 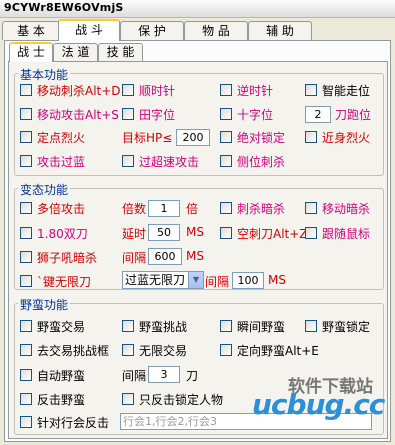 I want to click on one-key-blade-label: `键无限刀, so click(x=64, y=282).